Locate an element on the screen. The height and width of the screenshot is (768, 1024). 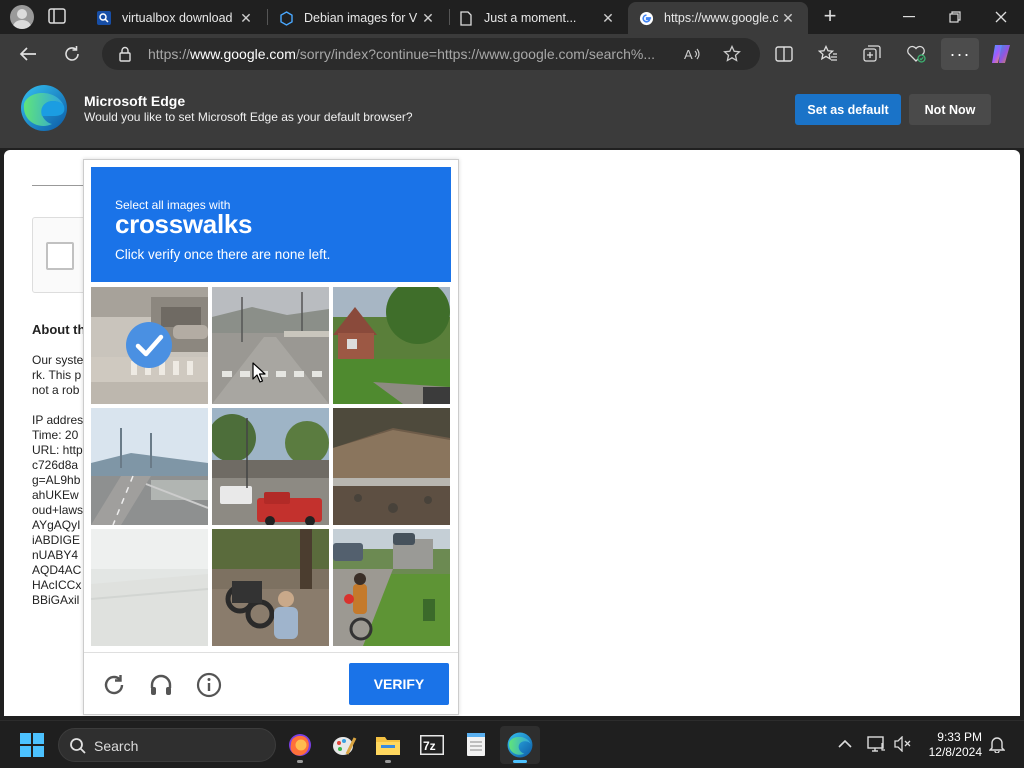
favorite-star-icon is located at coordinates (732, 54).